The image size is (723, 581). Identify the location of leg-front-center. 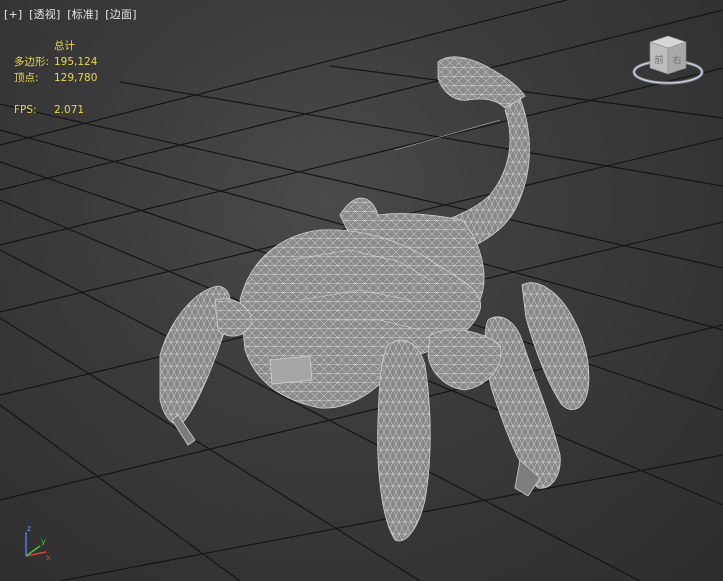
(404, 440).